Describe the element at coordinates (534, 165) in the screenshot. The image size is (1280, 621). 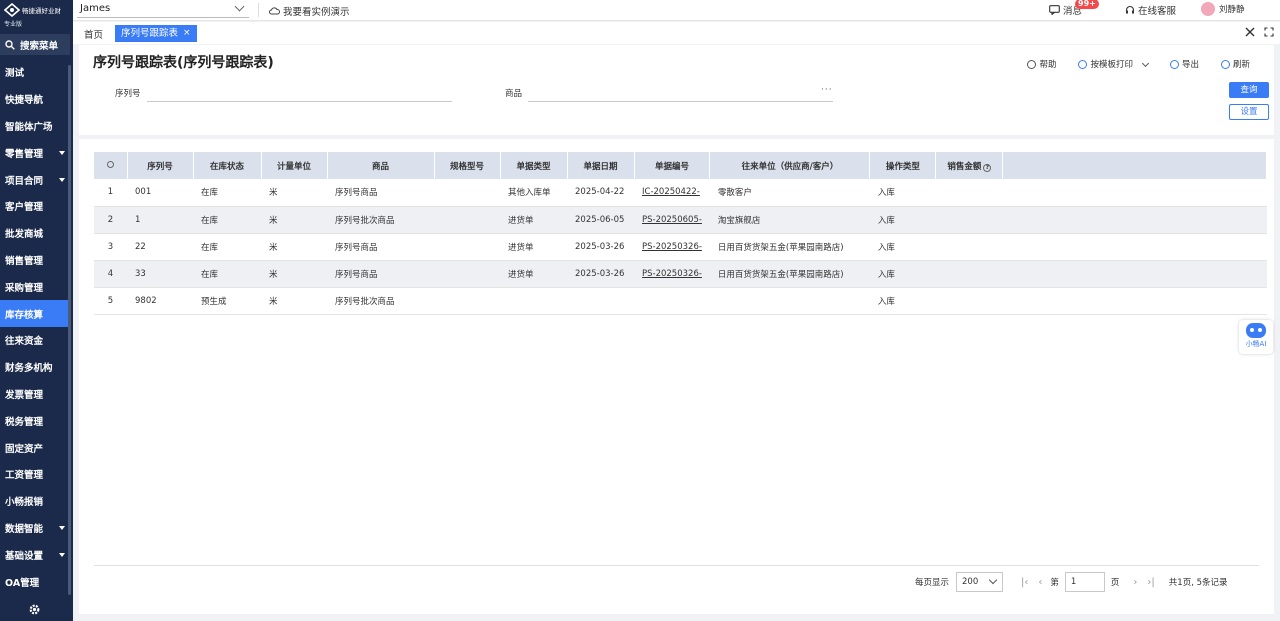
I see `column-header: 单据类型` at that location.